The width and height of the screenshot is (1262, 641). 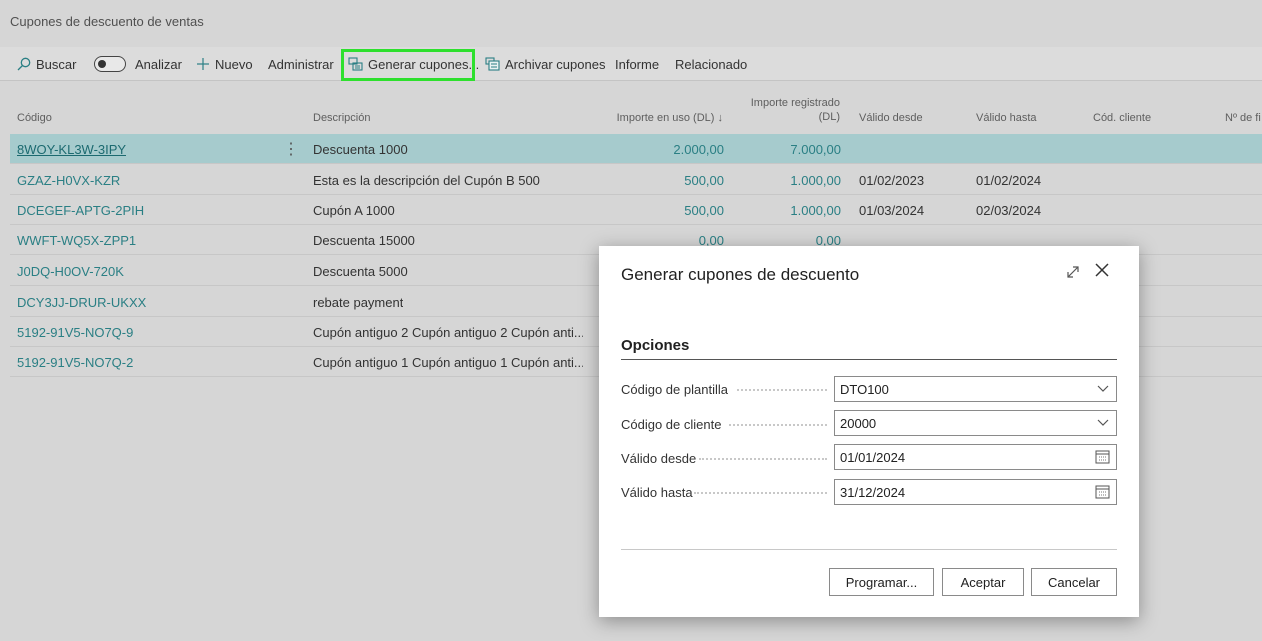 I want to click on row-code: DCY3JJ-DRUR-UKXX, so click(x=81, y=302).